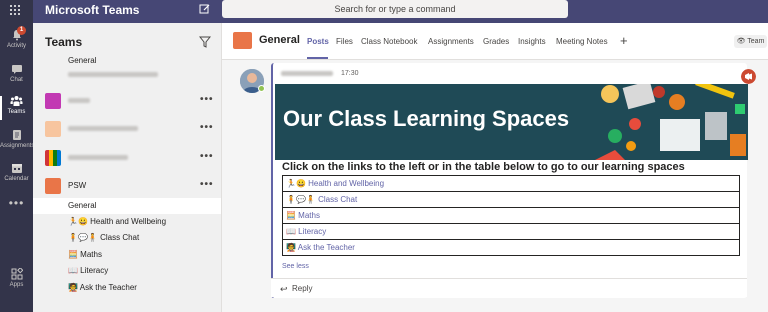 Image resolution: width=768 pixels, height=312 pixels. I want to click on tab-posts: Posts, so click(318, 41).